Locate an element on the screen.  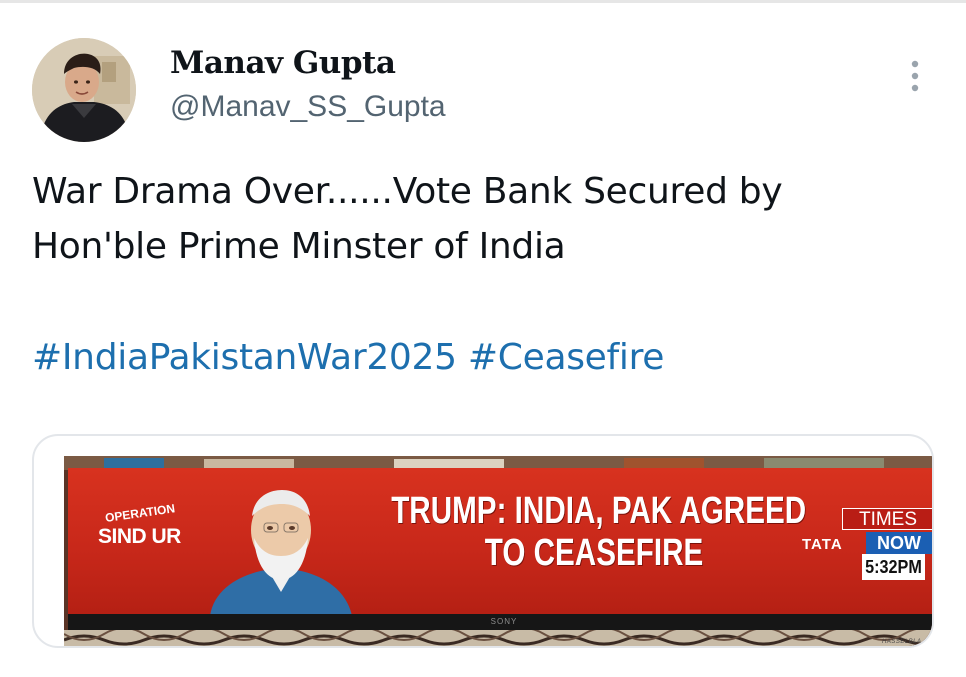
top-divider is located at coordinates (483, 1).